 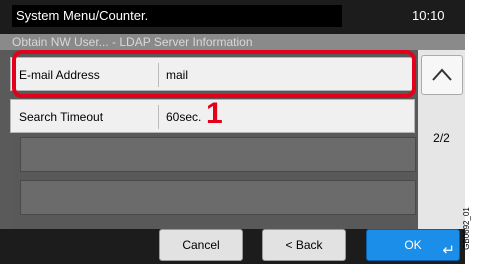 What do you see at coordinates (428, 15) in the screenshot?
I see `clock: 10:10` at bounding box center [428, 15].